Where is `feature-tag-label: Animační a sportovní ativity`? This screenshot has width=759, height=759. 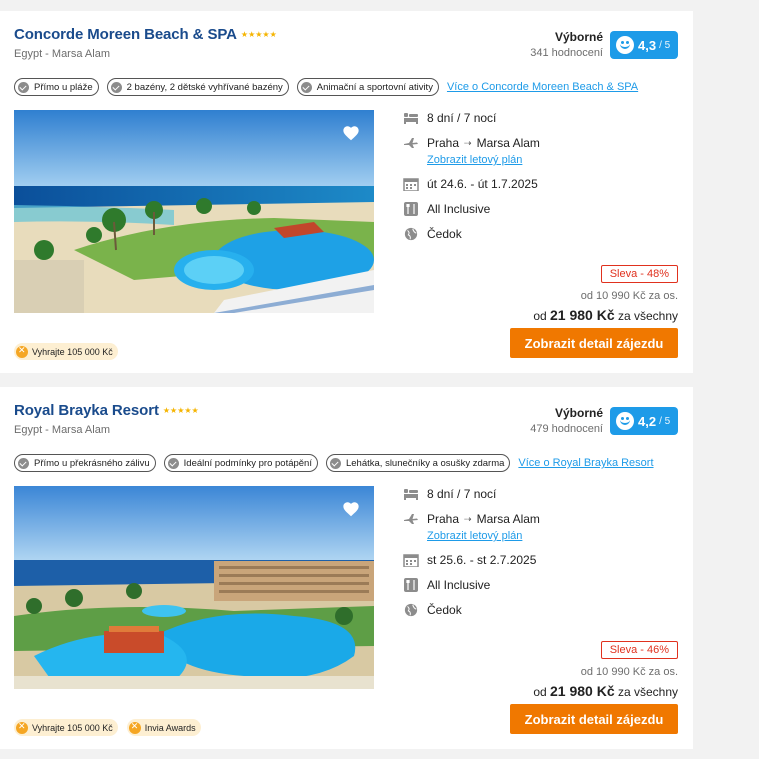
feature-tag-label: Animační a sportovní ativity is located at coordinates (374, 87).